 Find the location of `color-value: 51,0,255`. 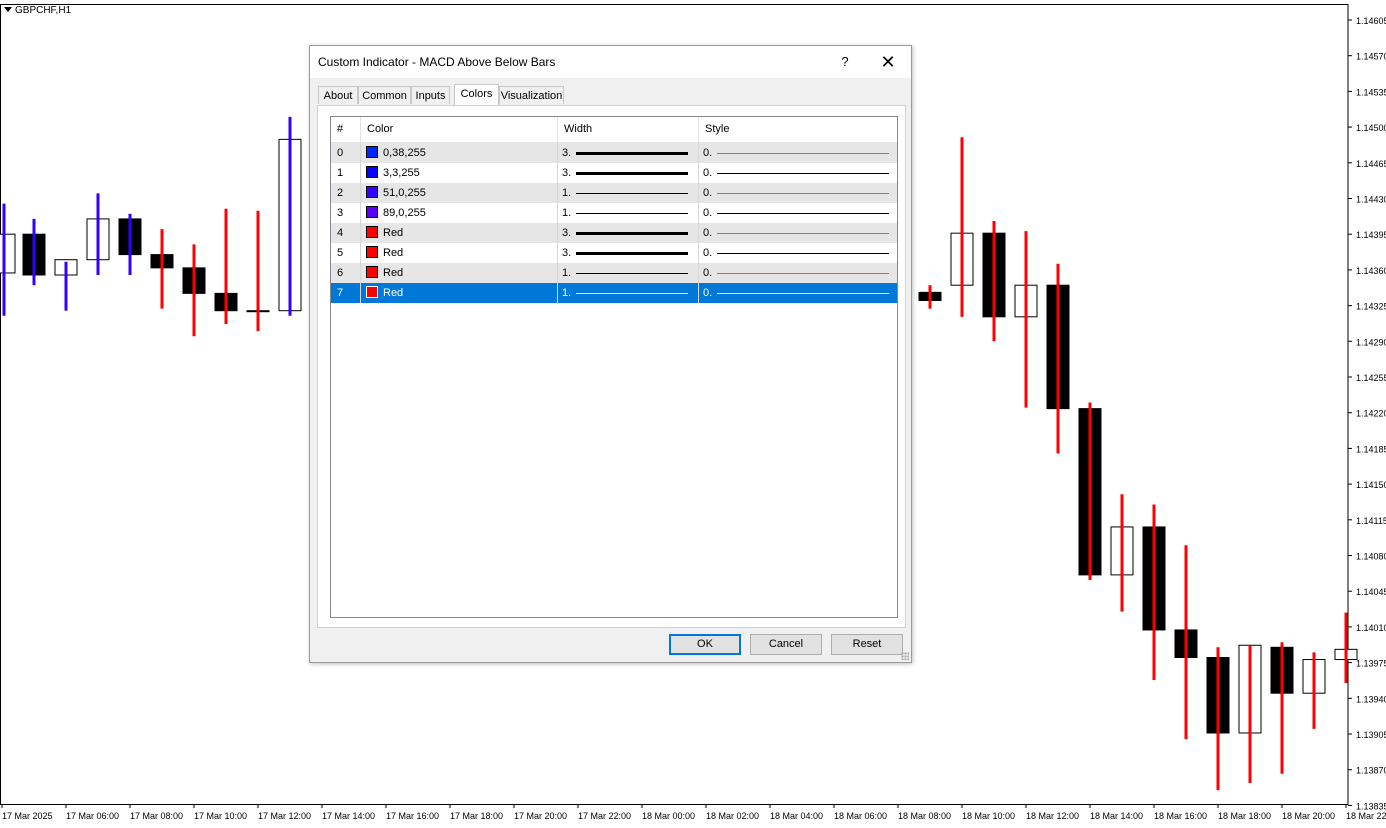

color-value: 51,0,255 is located at coordinates (404, 193).